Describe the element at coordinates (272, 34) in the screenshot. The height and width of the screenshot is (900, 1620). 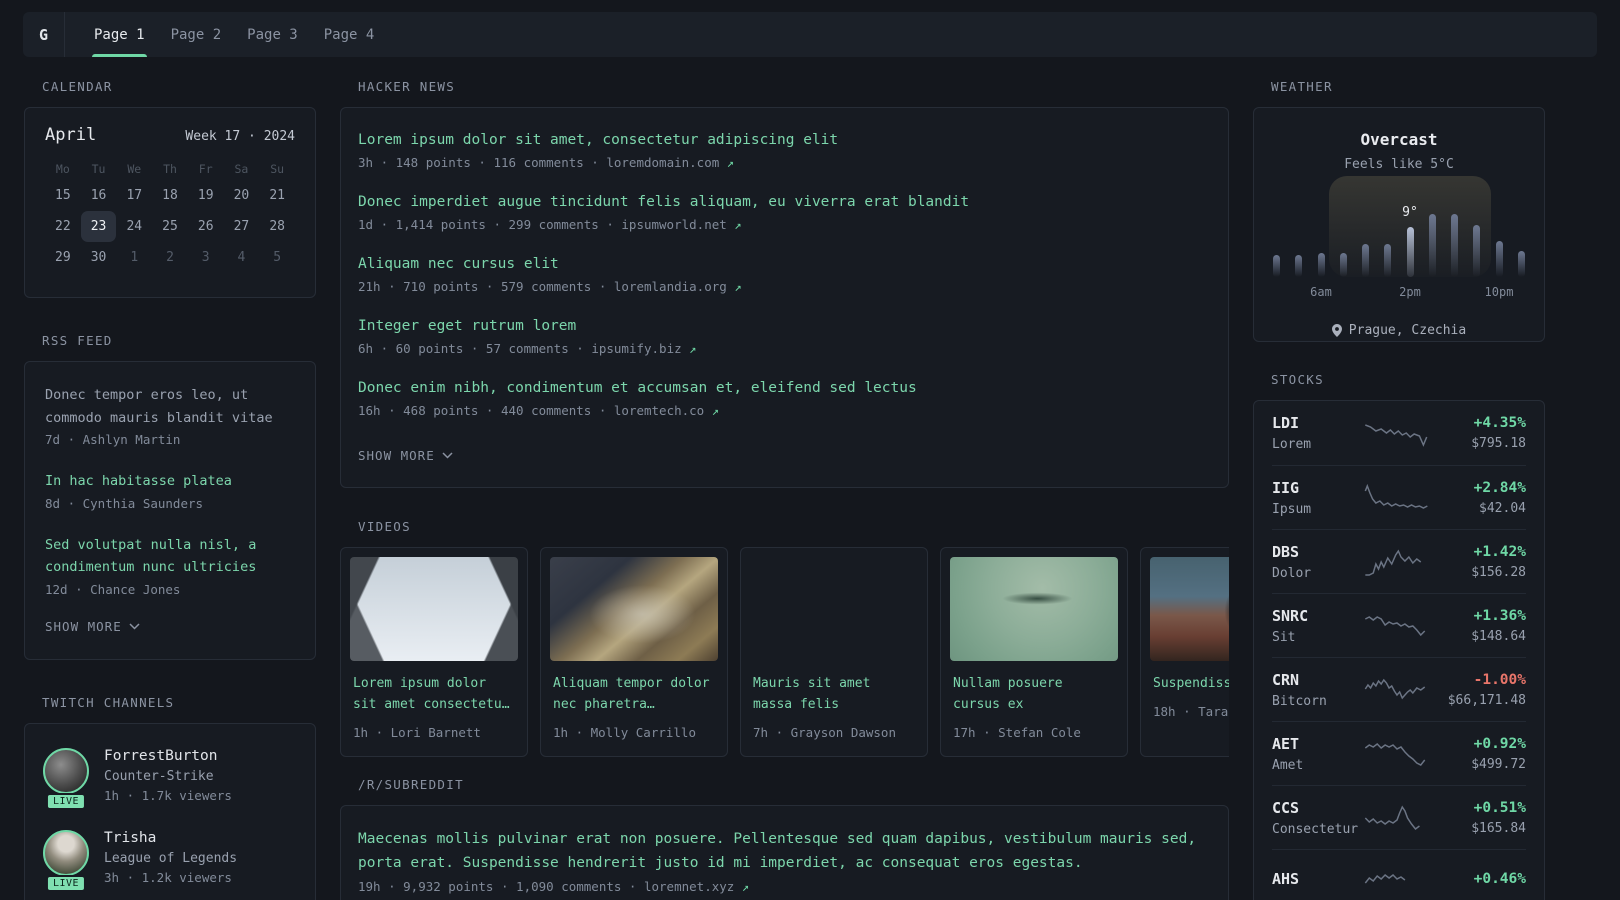
I see `tab-page-3: Page 3` at that location.